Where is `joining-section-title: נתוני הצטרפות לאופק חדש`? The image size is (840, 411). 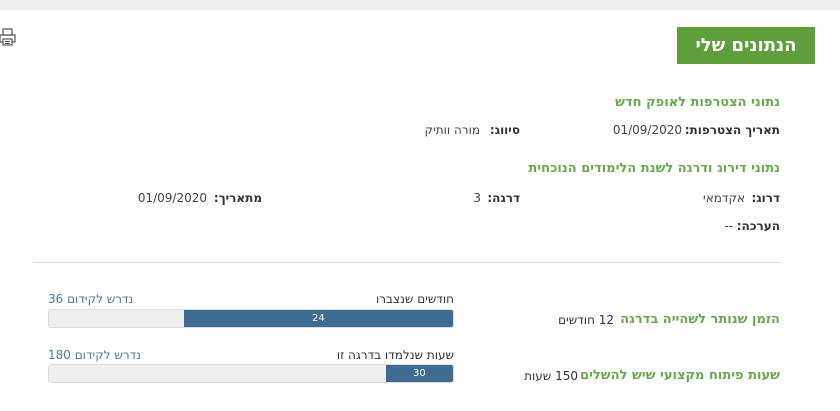
joining-section-title: נתוני הצטרפות לאופק חדש is located at coordinates (697, 102).